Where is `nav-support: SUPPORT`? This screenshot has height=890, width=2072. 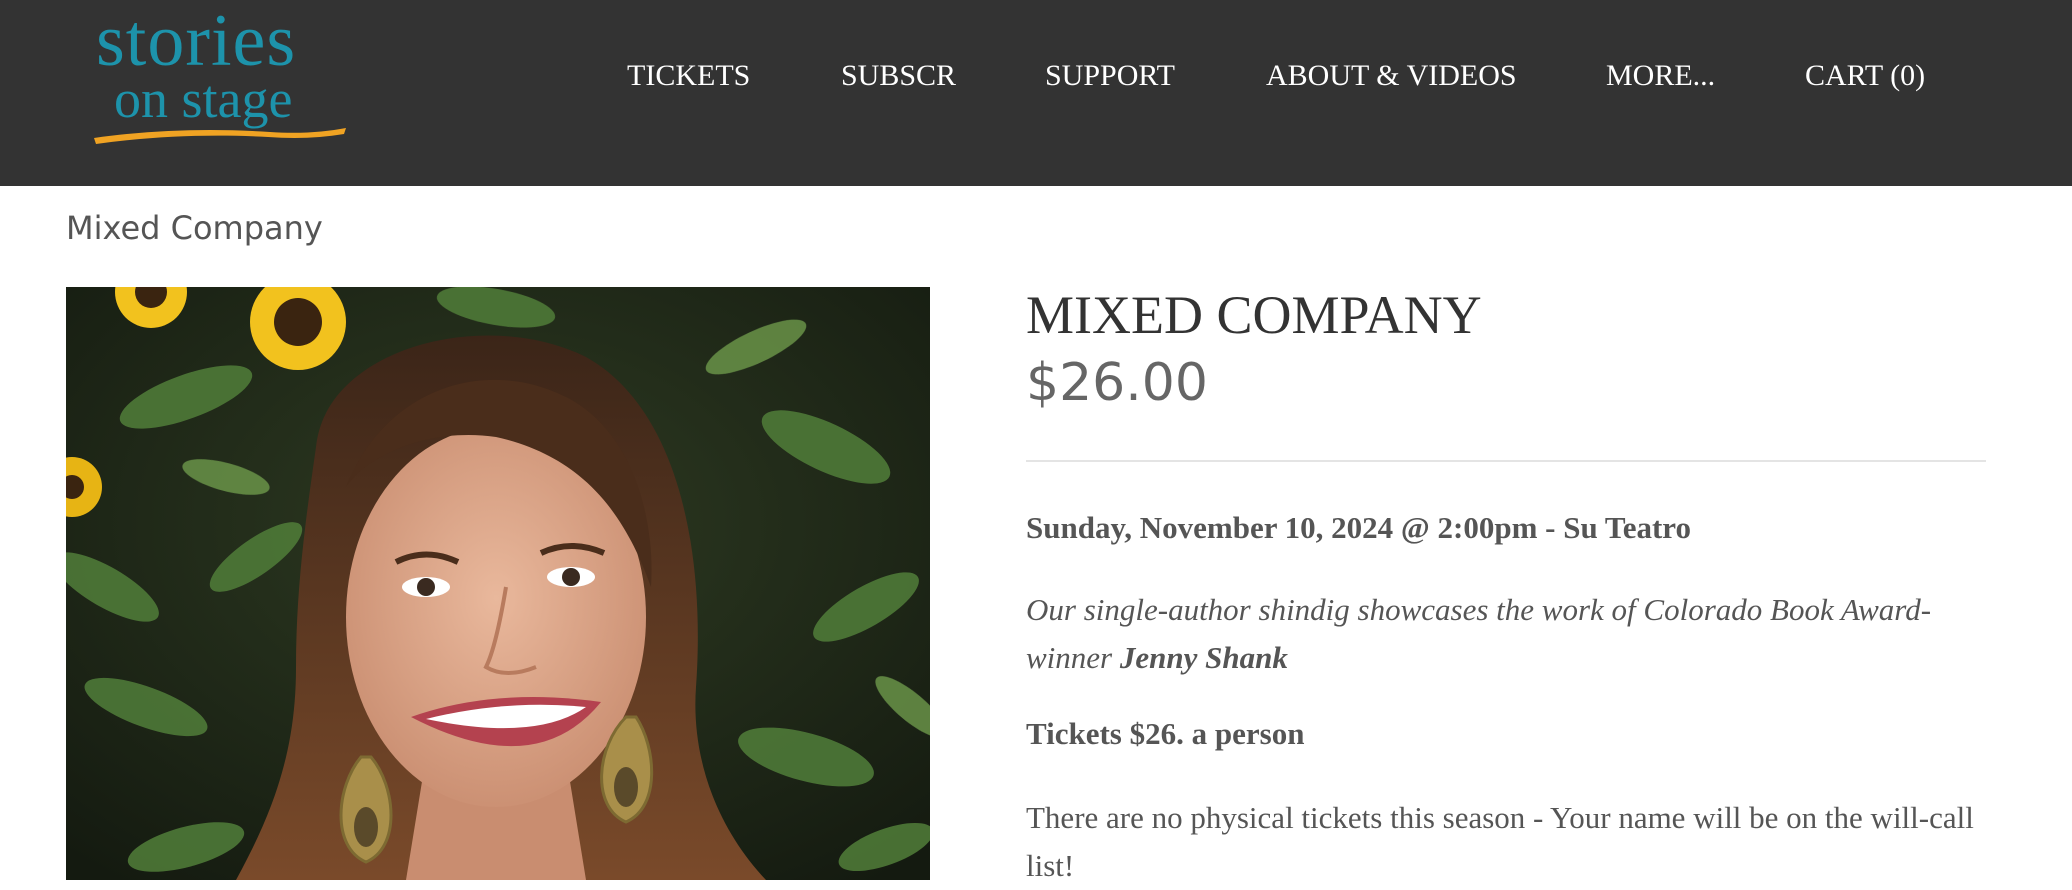 nav-support: SUPPORT is located at coordinates (1110, 76).